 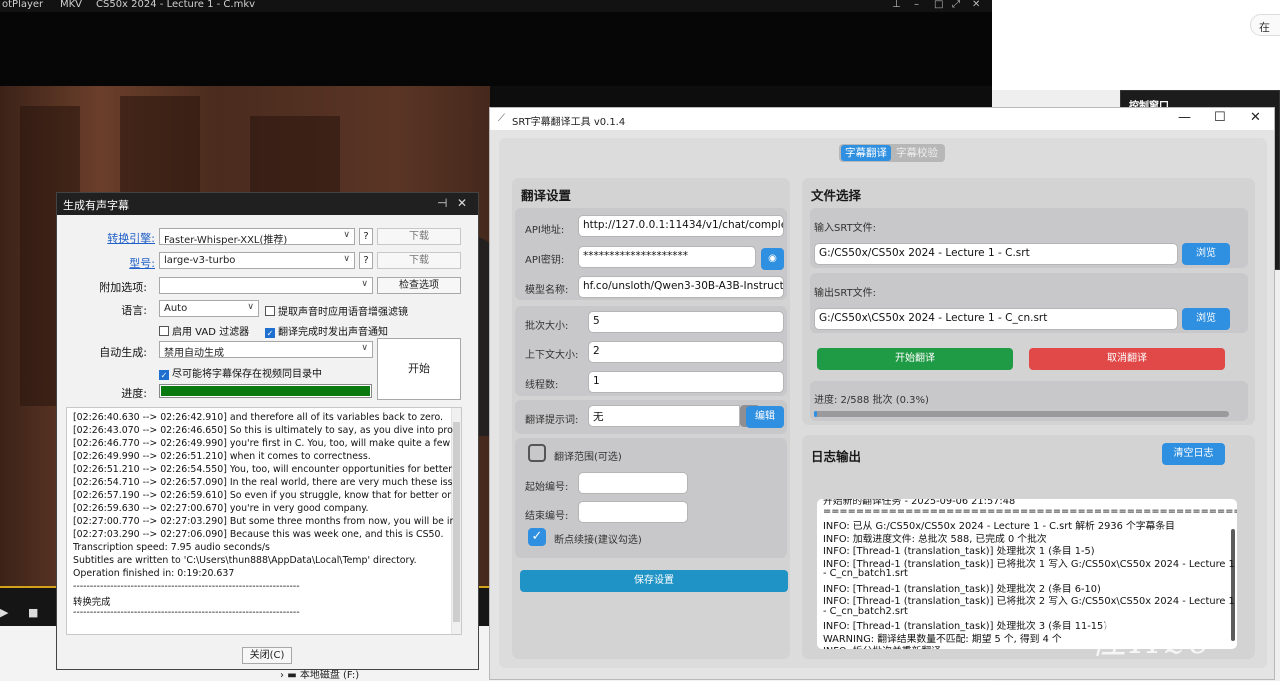 I want to click on language-label: 语言:, so click(x=134, y=310).